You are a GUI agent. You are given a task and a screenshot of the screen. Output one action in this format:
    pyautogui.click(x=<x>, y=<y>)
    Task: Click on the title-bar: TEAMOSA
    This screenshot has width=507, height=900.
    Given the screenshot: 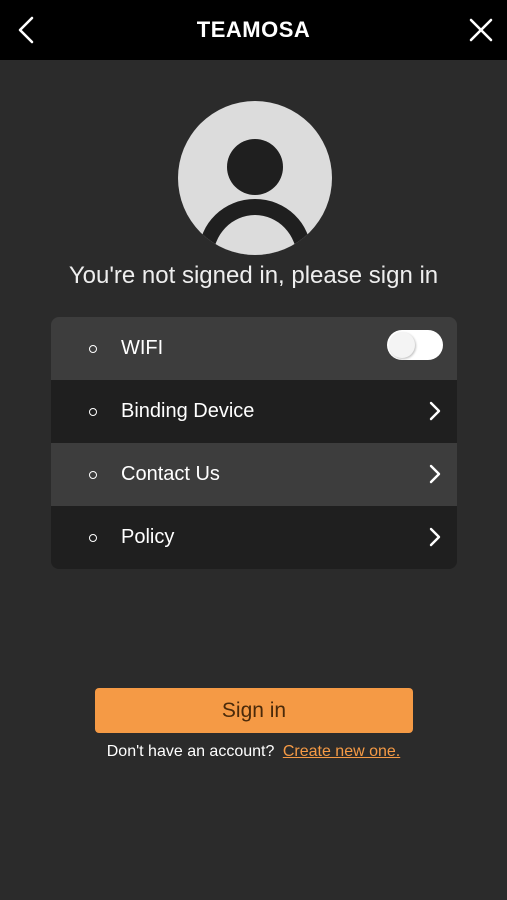 What is the action you would take?
    pyautogui.click(x=253, y=30)
    